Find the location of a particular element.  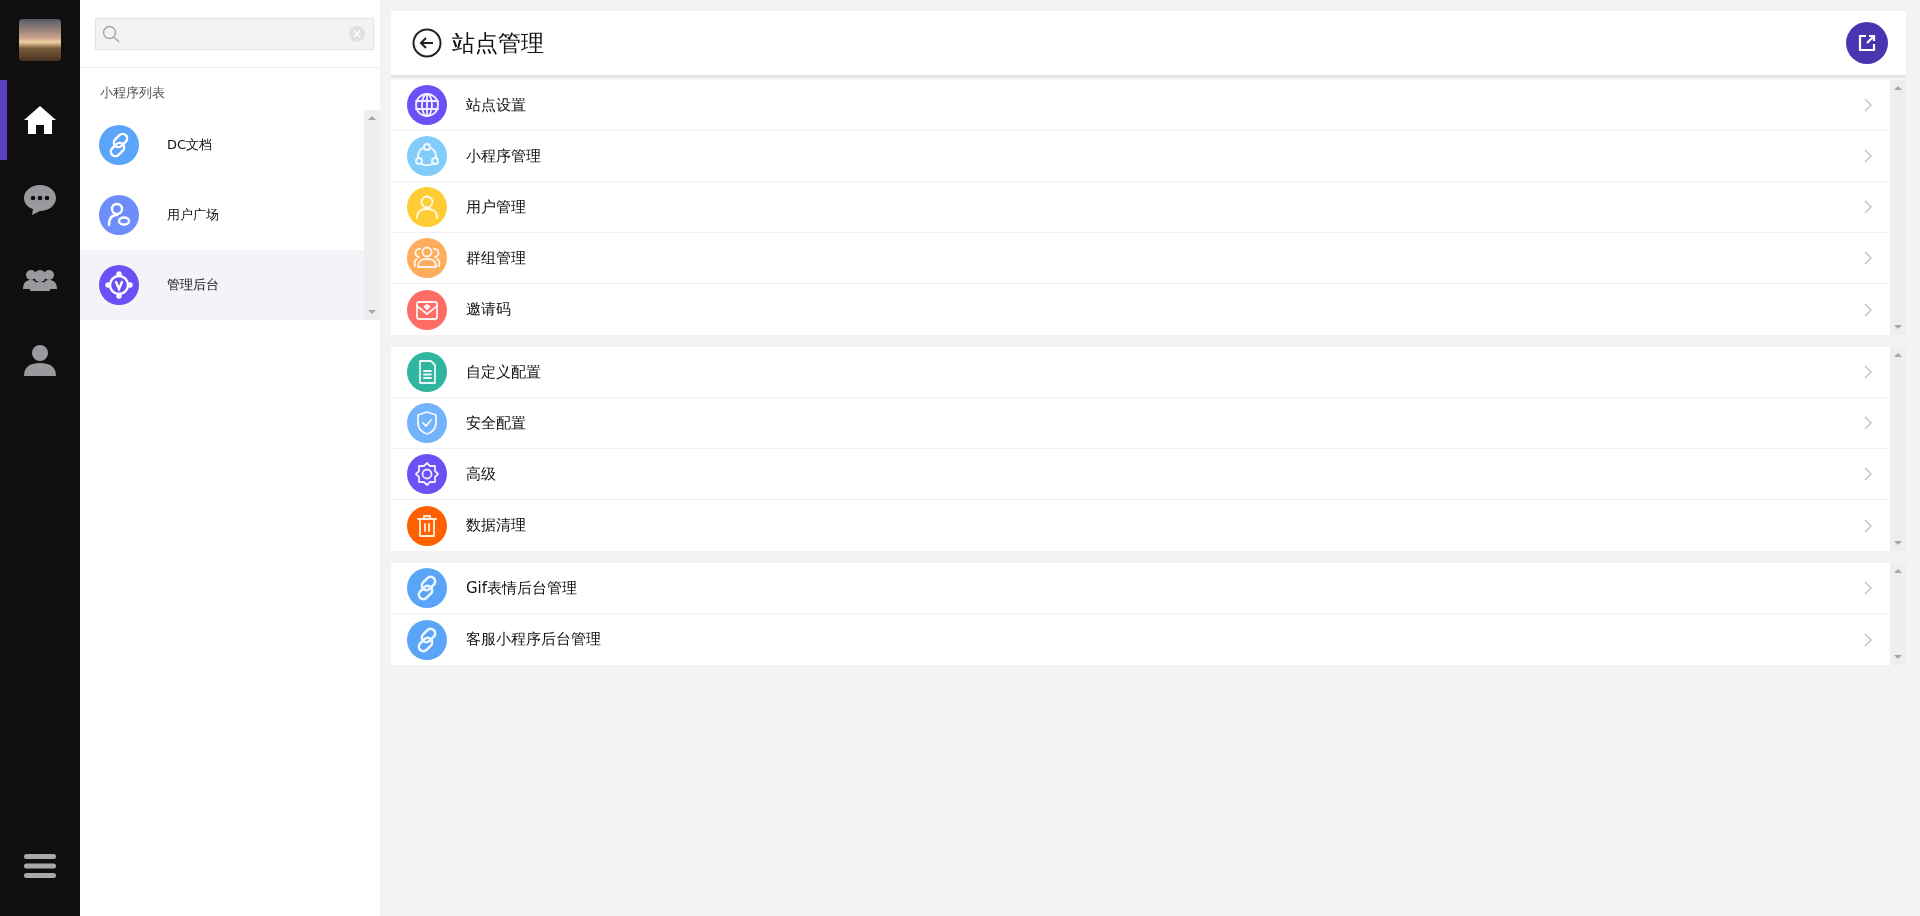

row-label: 站点设置 is located at coordinates (496, 105).